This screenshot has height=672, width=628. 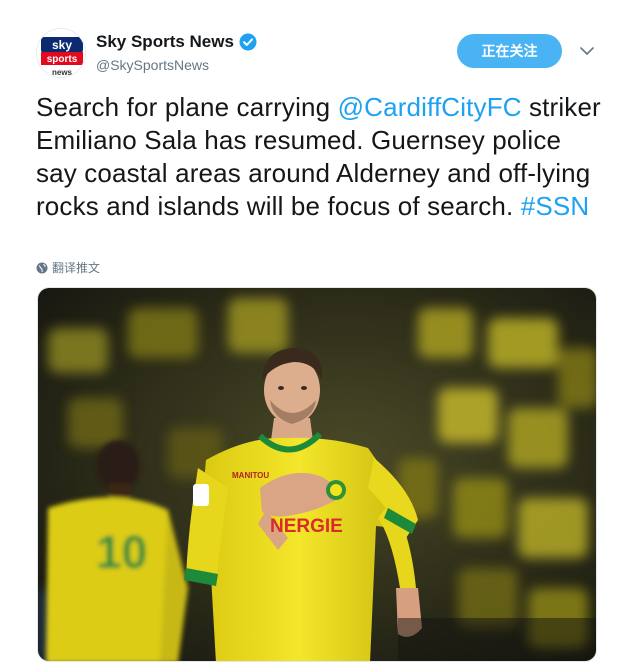 What do you see at coordinates (250, 475) in the screenshot?
I see `shirt-maker: MANITOU` at bounding box center [250, 475].